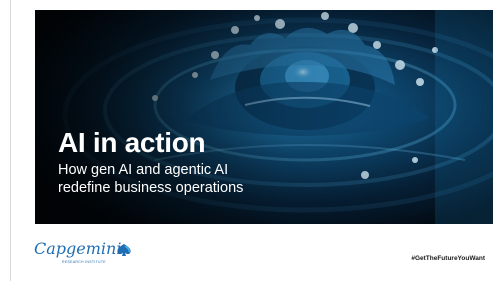  What do you see at coordinates (84, 262) in the screenshot?
I see `brand-subtitle: RESEARCH INSTITUTE` at bounding box center [84, 262].